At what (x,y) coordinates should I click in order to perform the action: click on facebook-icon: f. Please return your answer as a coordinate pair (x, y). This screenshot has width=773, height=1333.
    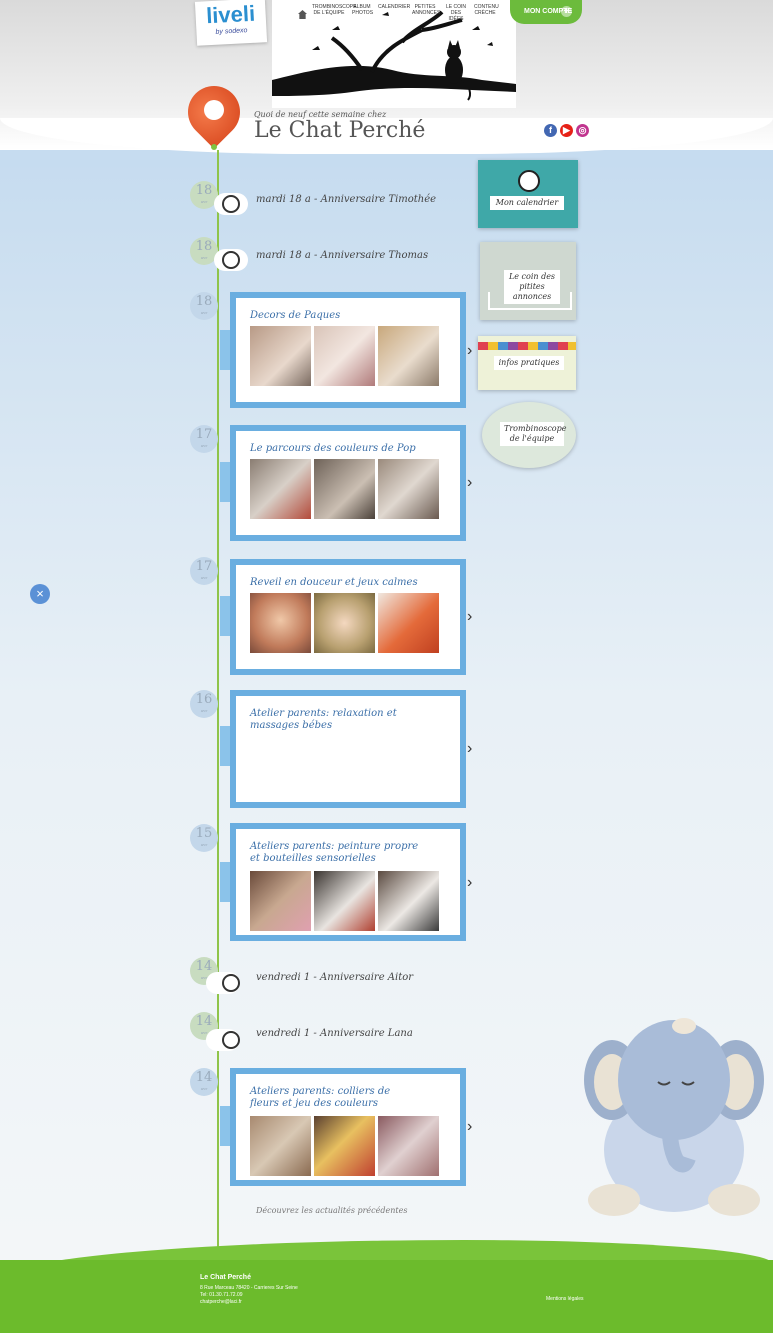
    Looking at the image, I should click on (550, 130).